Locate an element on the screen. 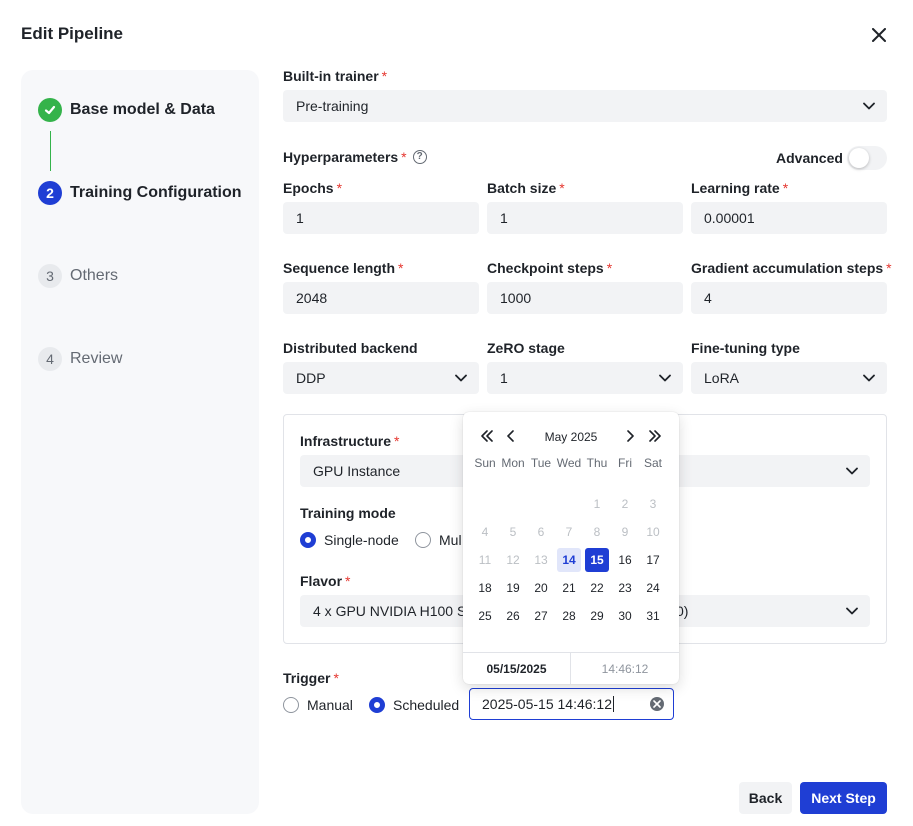 The image size is (913, 826). calendar-day: 13 is located at coordinates (541, 560).